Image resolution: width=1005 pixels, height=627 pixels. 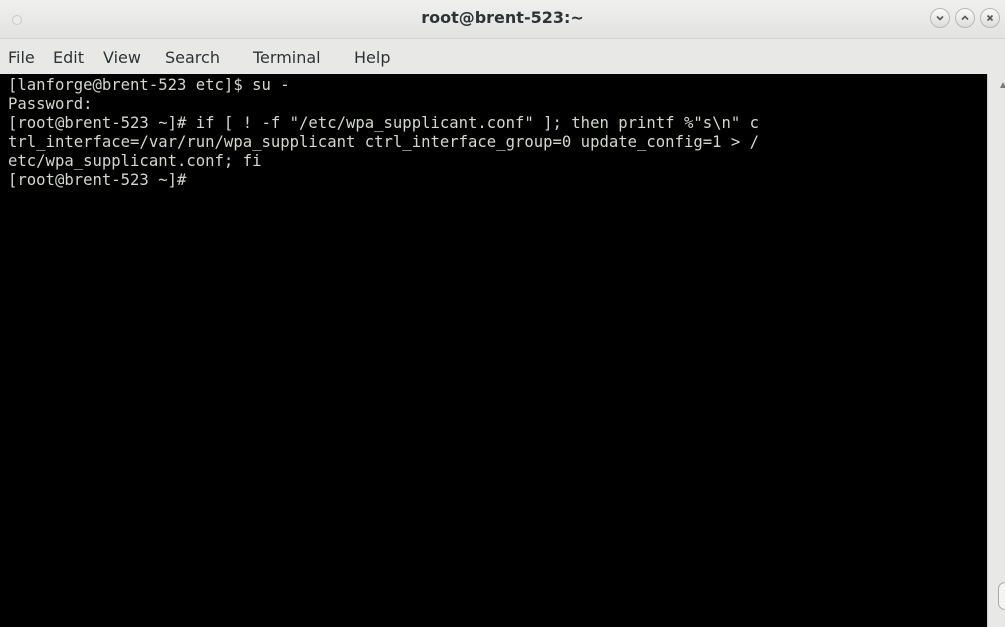 I want to click on title-bar: root@brent-523:~, so click(x=502, y=19).